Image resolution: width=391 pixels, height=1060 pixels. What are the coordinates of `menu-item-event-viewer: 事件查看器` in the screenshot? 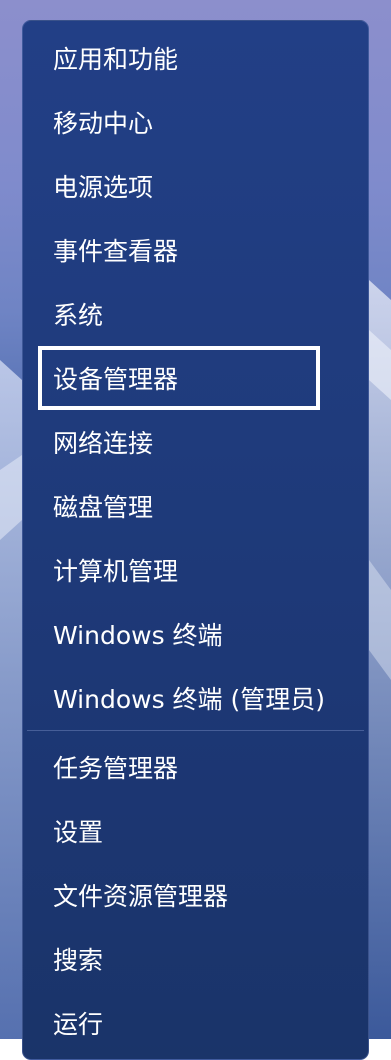 It's located at (115, 252).